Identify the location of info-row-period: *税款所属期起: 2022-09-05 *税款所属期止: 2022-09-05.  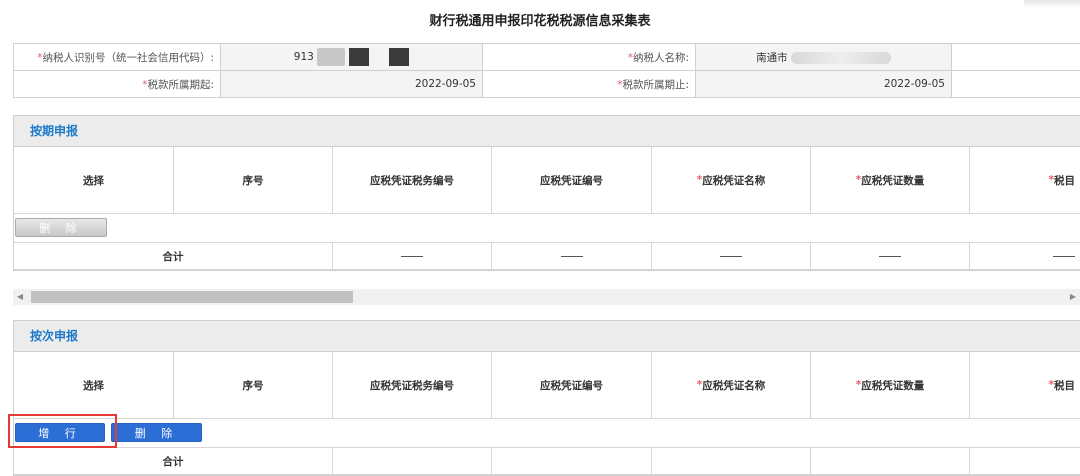
(547, 84).